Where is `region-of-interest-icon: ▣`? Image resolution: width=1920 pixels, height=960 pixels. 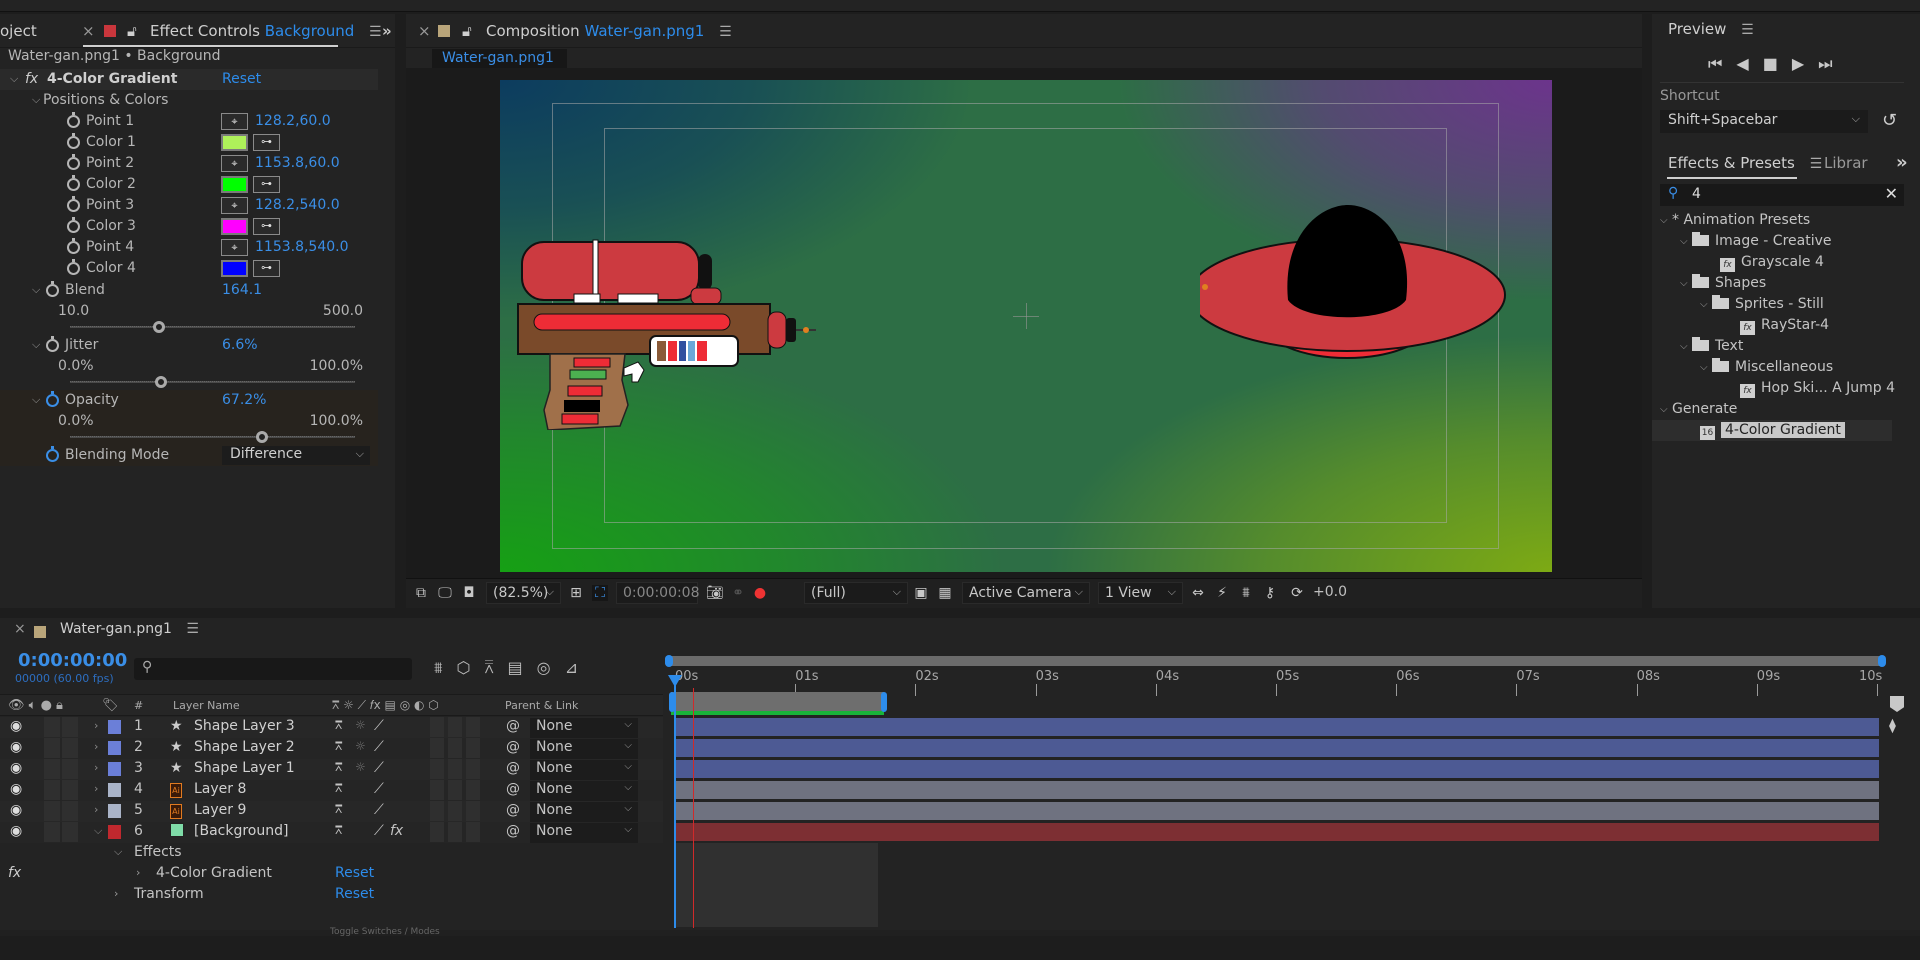 region-of-interest-icon: ▣ is located at coordinates (921, 593).